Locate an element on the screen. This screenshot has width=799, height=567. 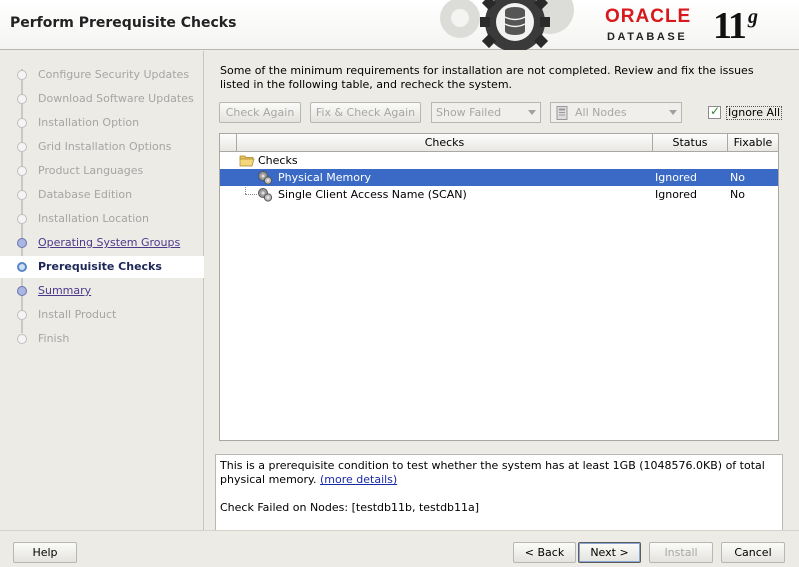
show-filter-value: Show Failed is located at coordinates (469, 112).